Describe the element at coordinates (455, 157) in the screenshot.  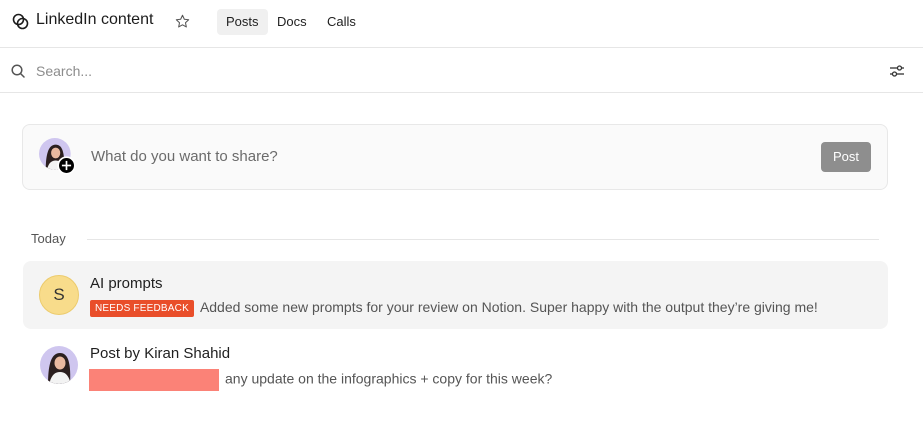
I see `post-composer: What do you want to share? Post` at that location.